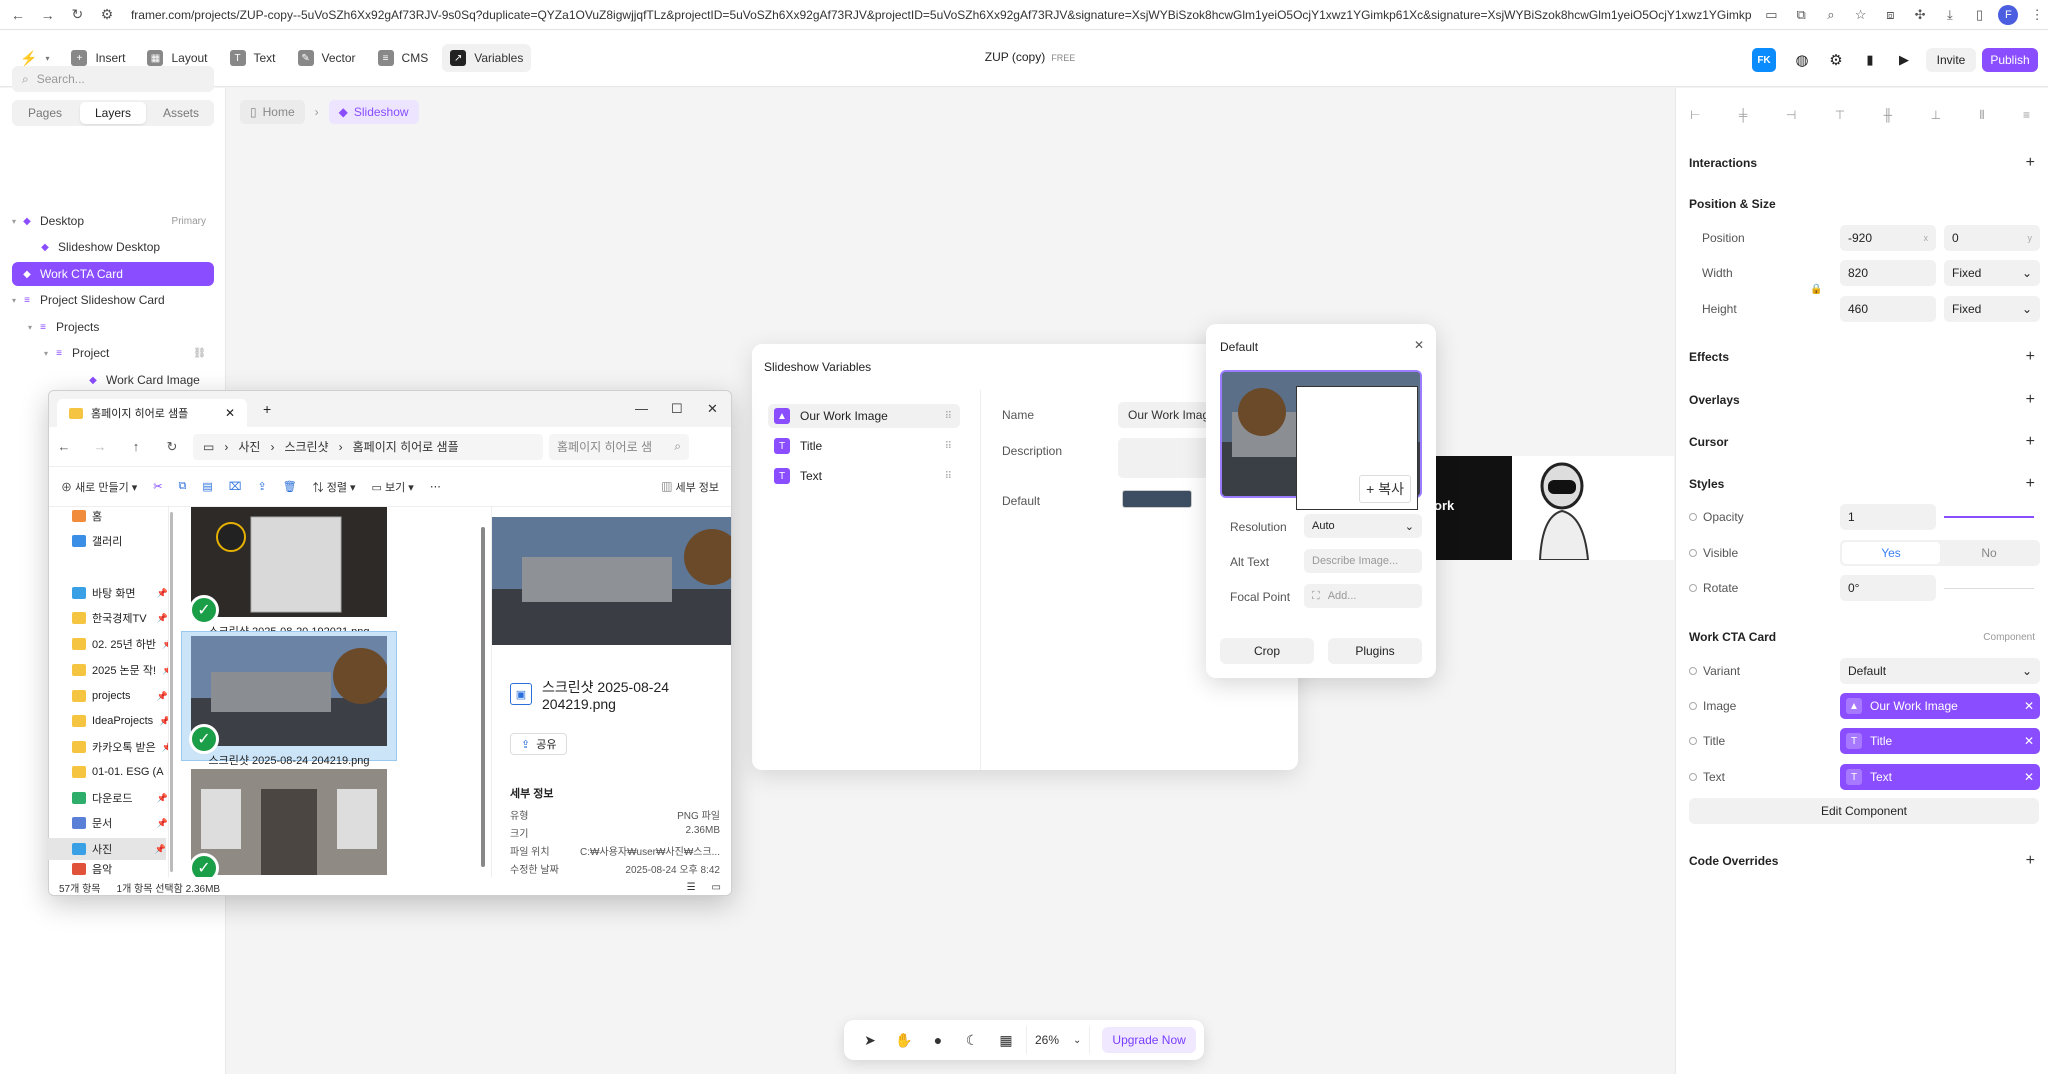 Image resolution: width=2048 pixels, height=1074 pixels. Describe the element at coordinates (373, 112) in the screenshot. I see `breadcrumb-slideshow: ◆ Slideshow` at that location.